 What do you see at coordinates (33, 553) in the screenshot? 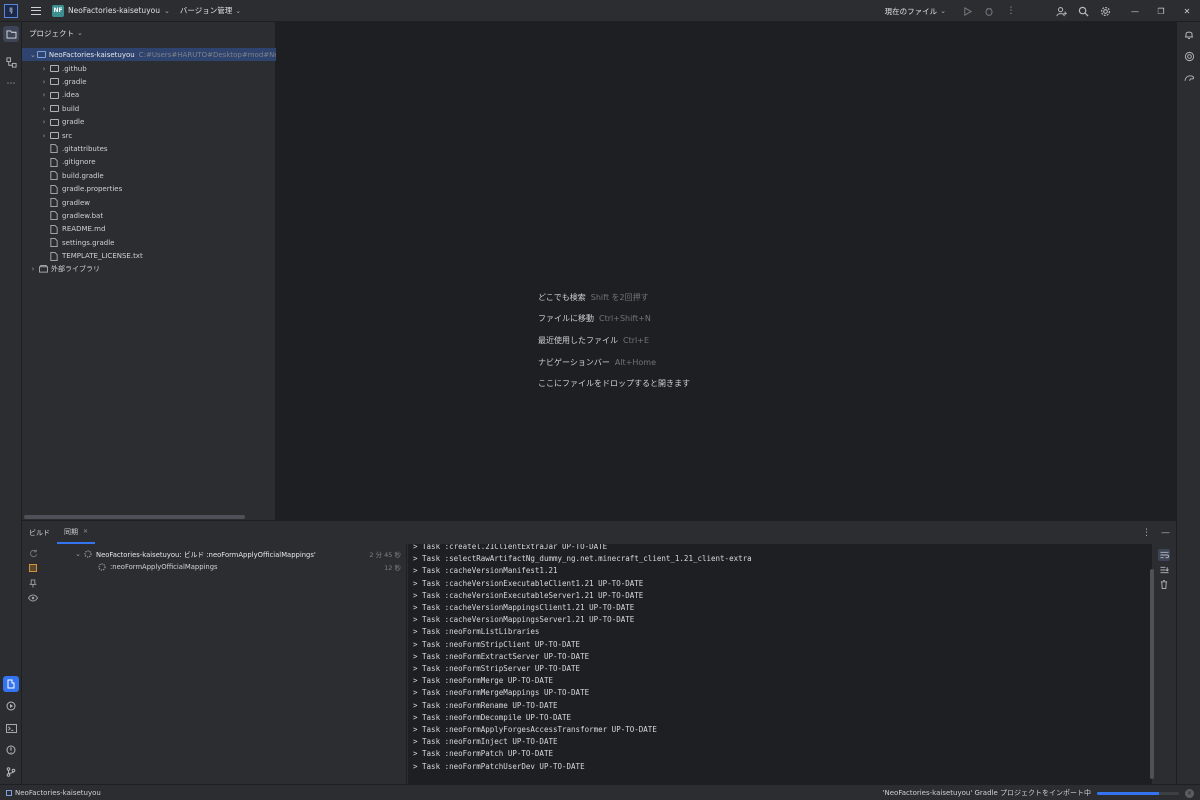
I see `resync-icon` at bounding box center [33, 553].